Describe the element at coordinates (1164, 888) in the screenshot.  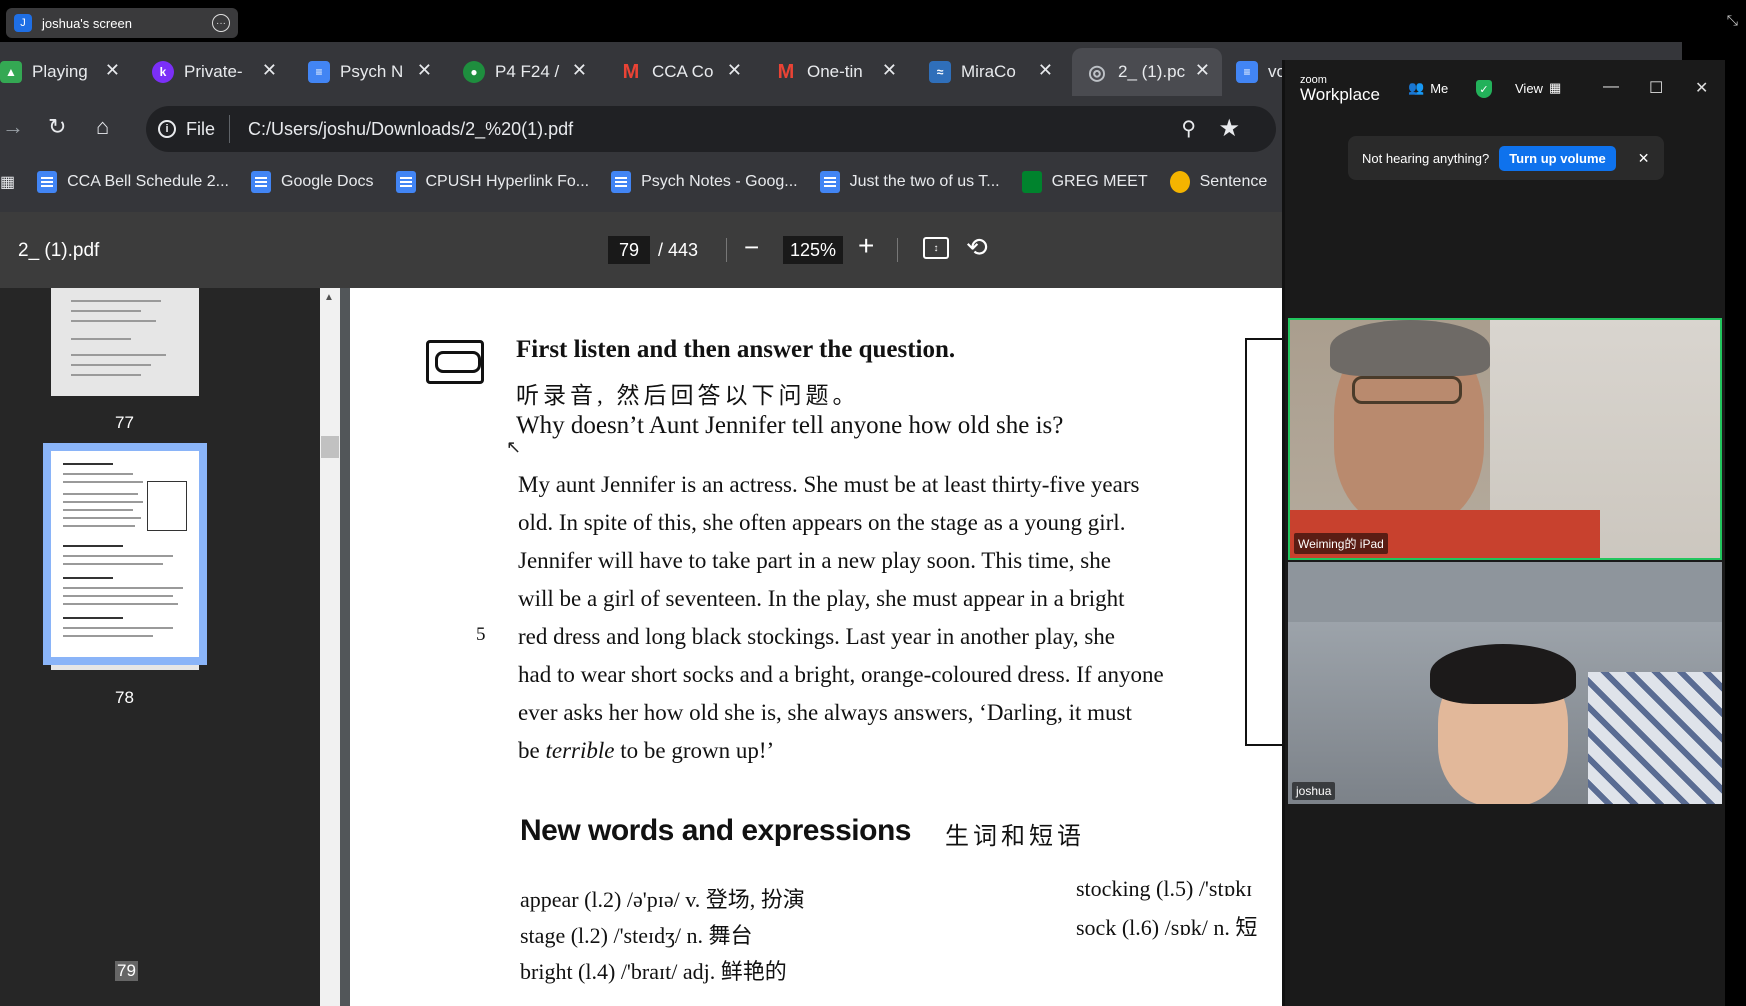
I see `vocab-entry: stocking (l.5) /'stɒkɪ` at that location.